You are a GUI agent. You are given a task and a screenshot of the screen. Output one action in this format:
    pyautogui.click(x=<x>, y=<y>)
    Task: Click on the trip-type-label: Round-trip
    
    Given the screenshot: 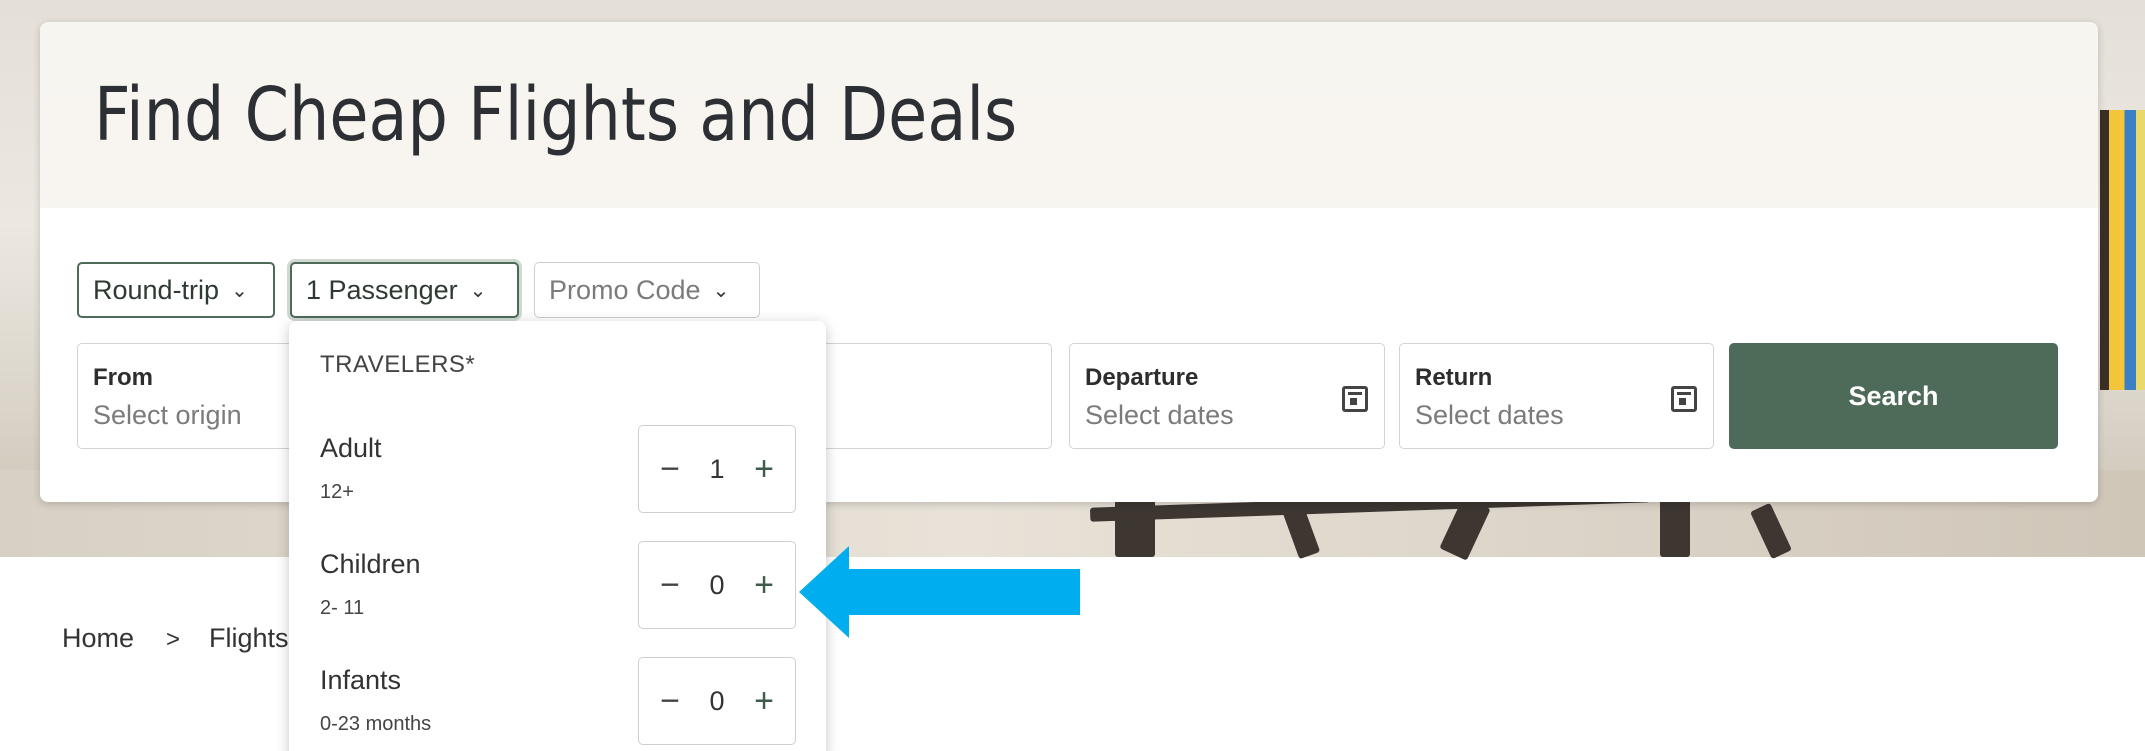 What is the action you would take?
    pyautogui.click(x=156, y=289)
    